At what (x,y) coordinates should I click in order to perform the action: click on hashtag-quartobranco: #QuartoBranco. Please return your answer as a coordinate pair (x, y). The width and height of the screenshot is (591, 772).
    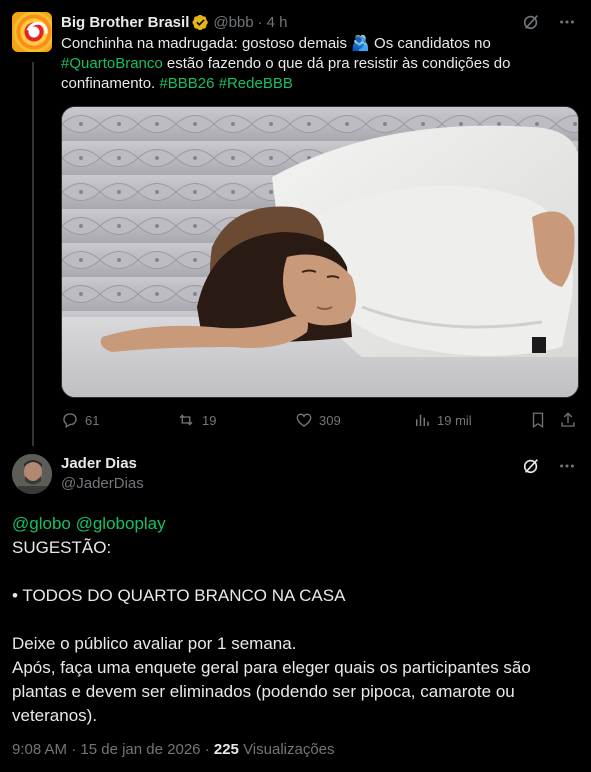
    Looking at the image, I should click on (112, 63).